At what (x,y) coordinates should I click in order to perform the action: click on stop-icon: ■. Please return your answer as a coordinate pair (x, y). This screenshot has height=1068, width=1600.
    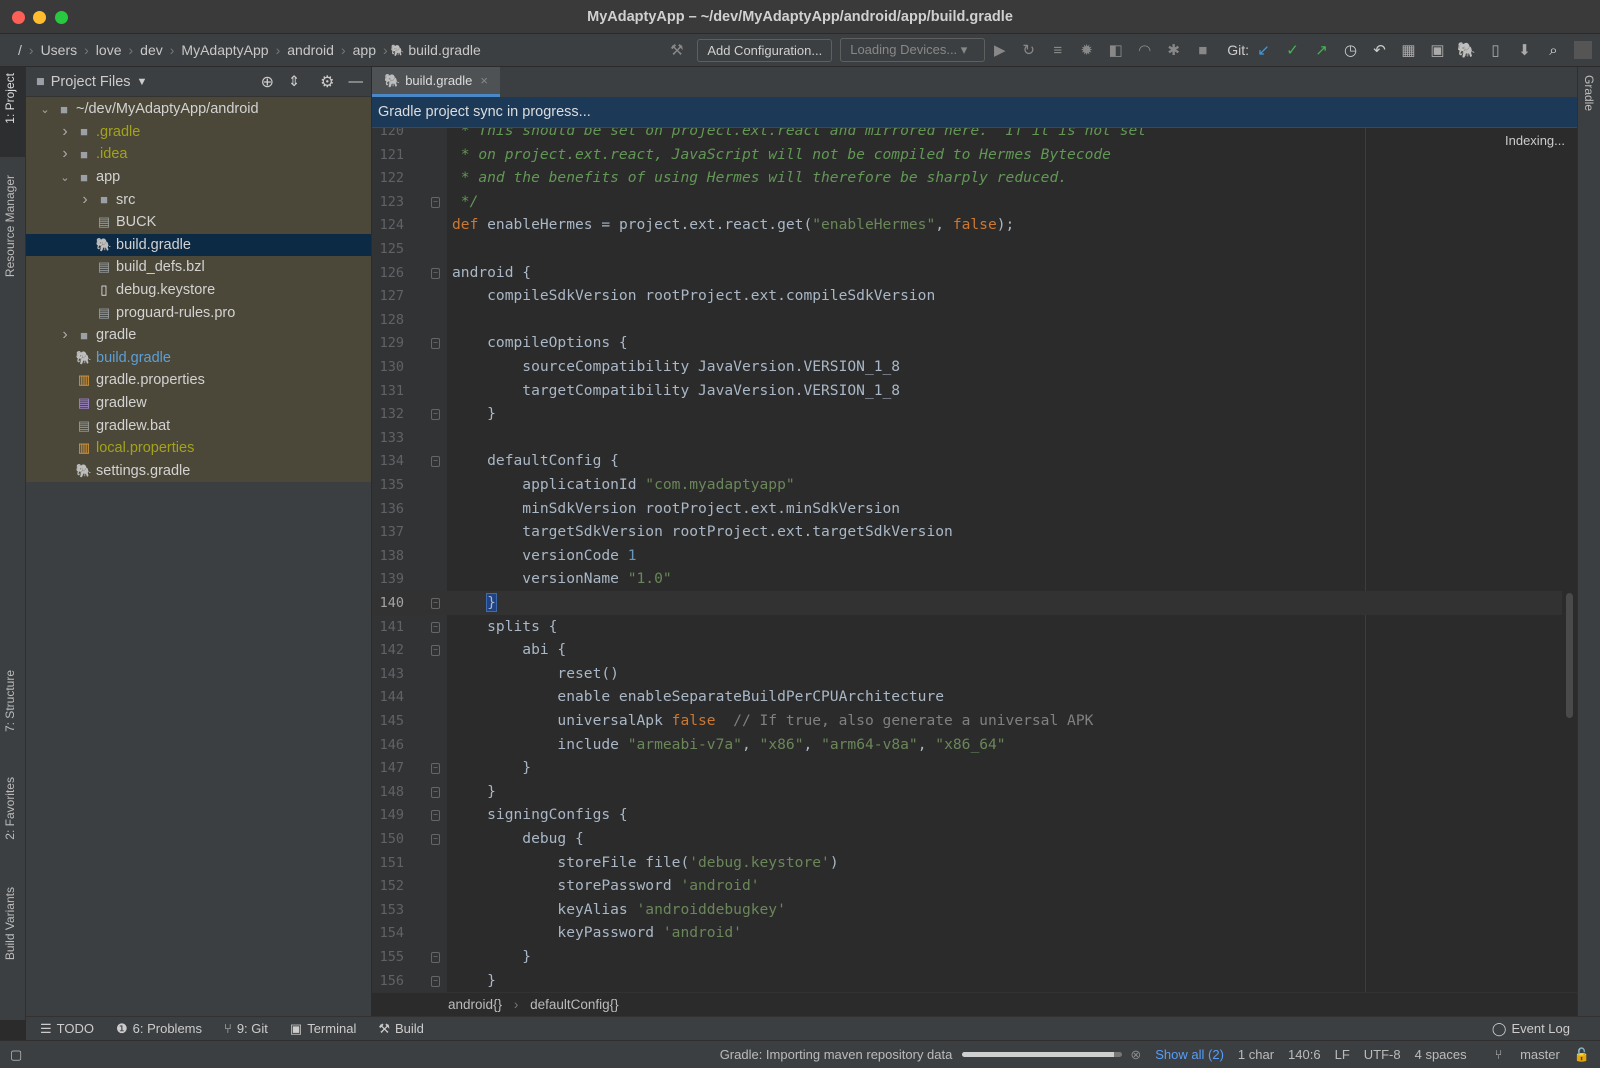
    Looking at the image, I should click on (1202, 50).